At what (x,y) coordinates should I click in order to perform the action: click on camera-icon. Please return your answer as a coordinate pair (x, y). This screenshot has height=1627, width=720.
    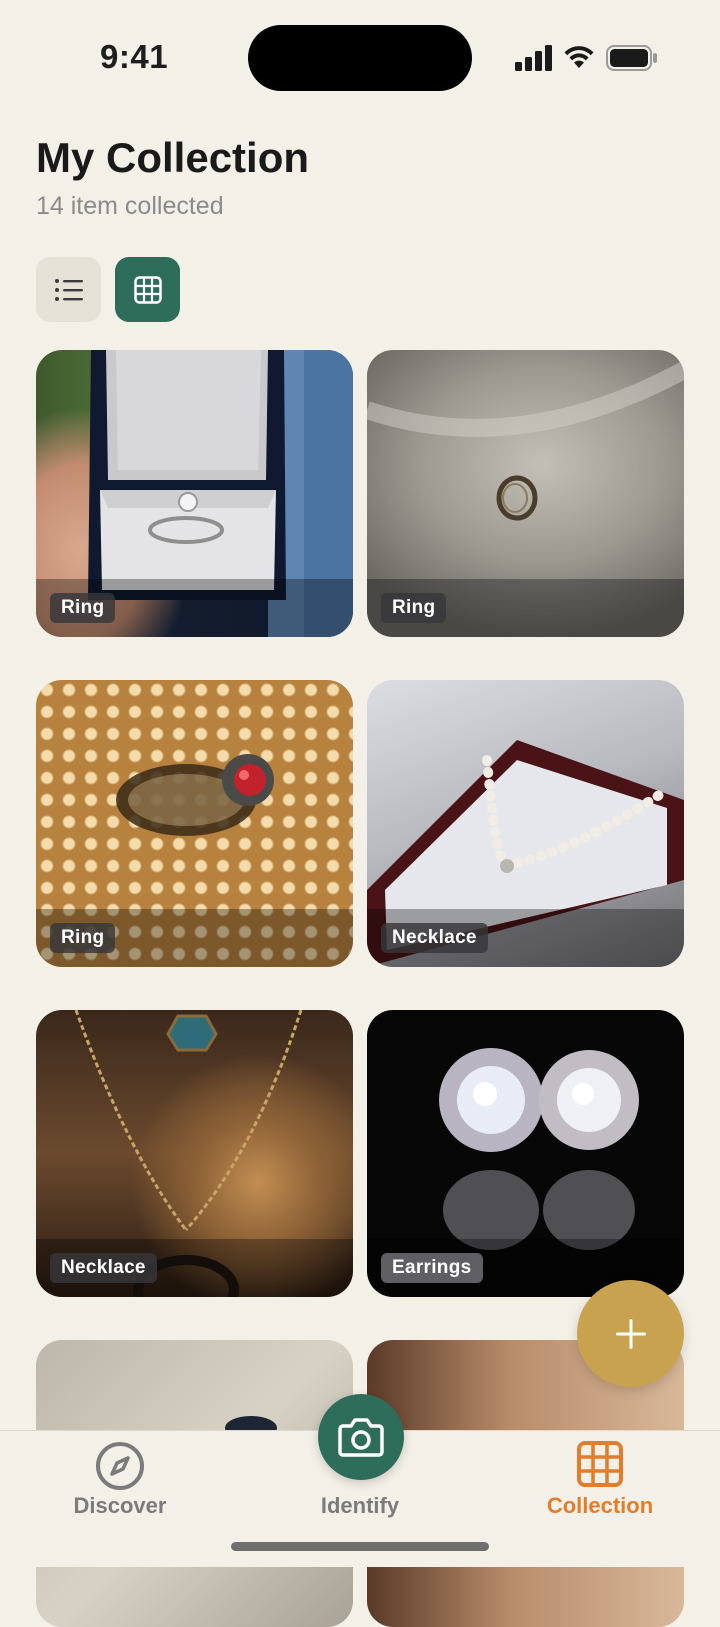
    Looking at the image, I should click on (361, 1437).